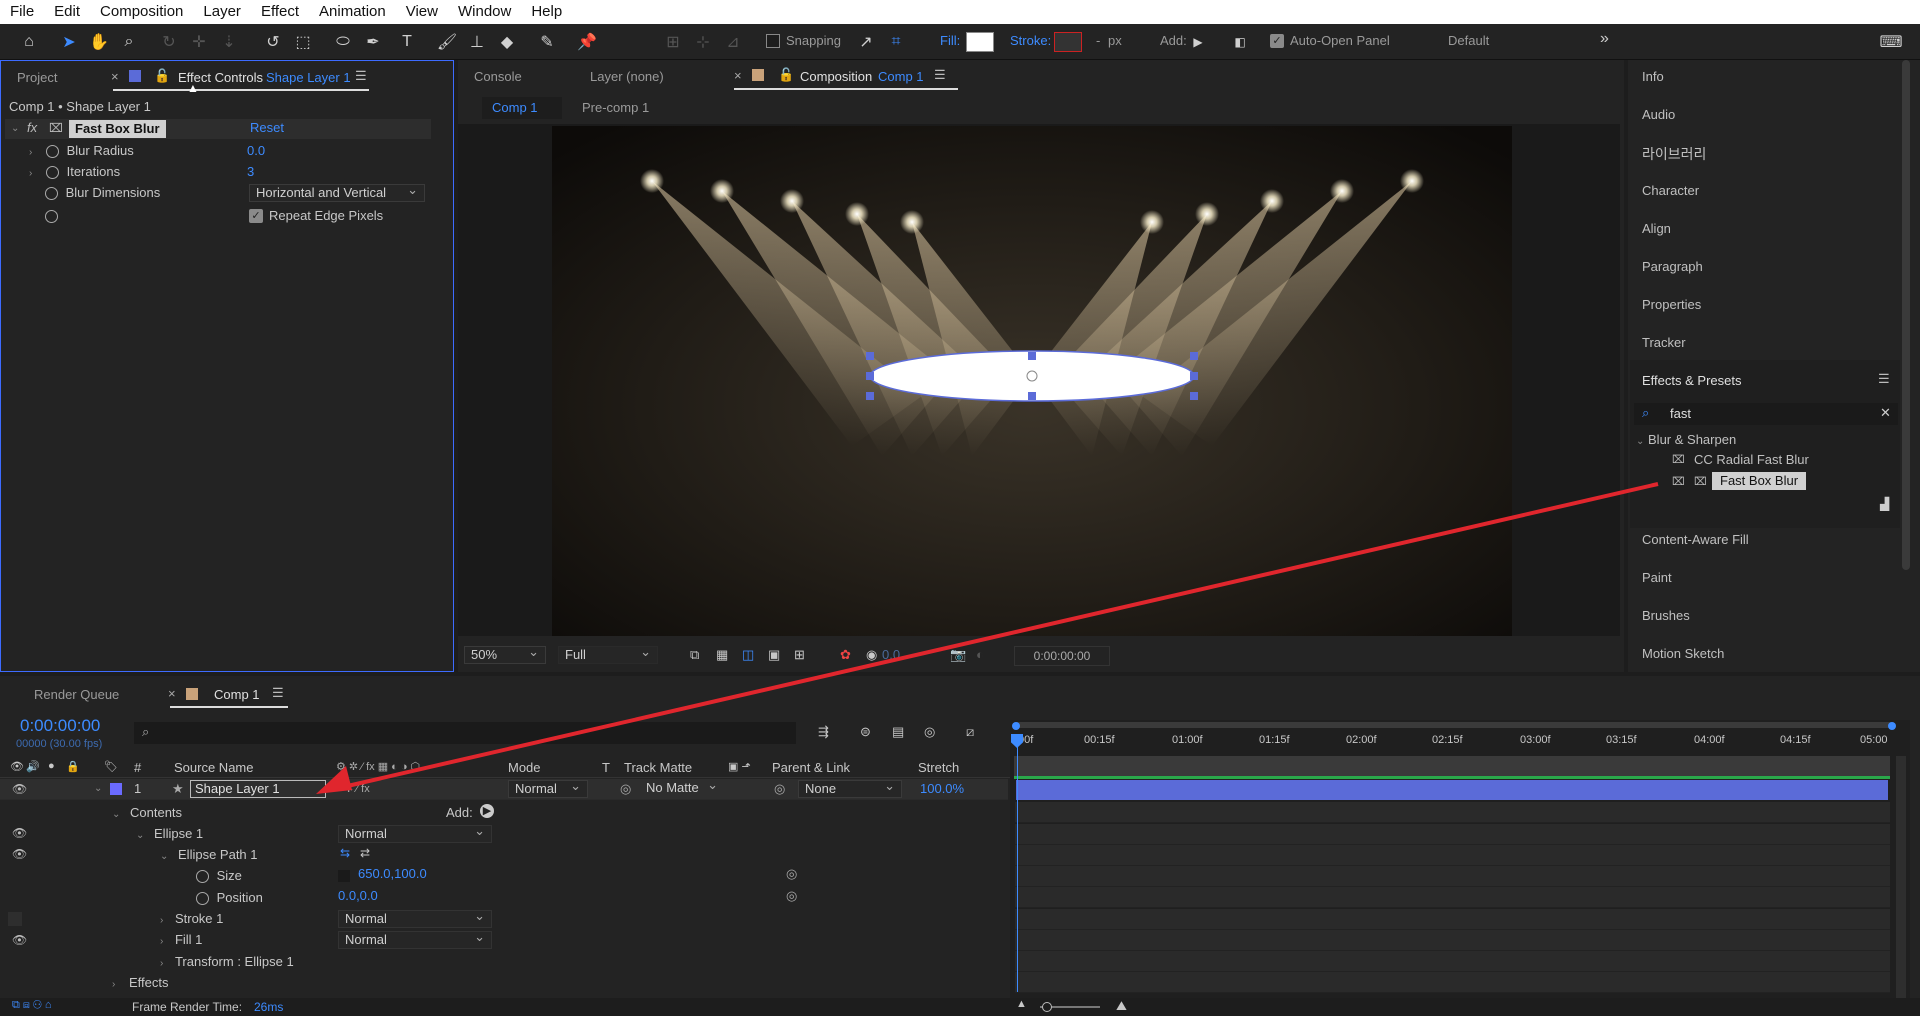 This screenshot has width=1920, height=1016. What do you see at coordinates (415, 939) in the screenshot?
I see `fill-mode-dropdown: Normal` at bounding box center [415, 939].